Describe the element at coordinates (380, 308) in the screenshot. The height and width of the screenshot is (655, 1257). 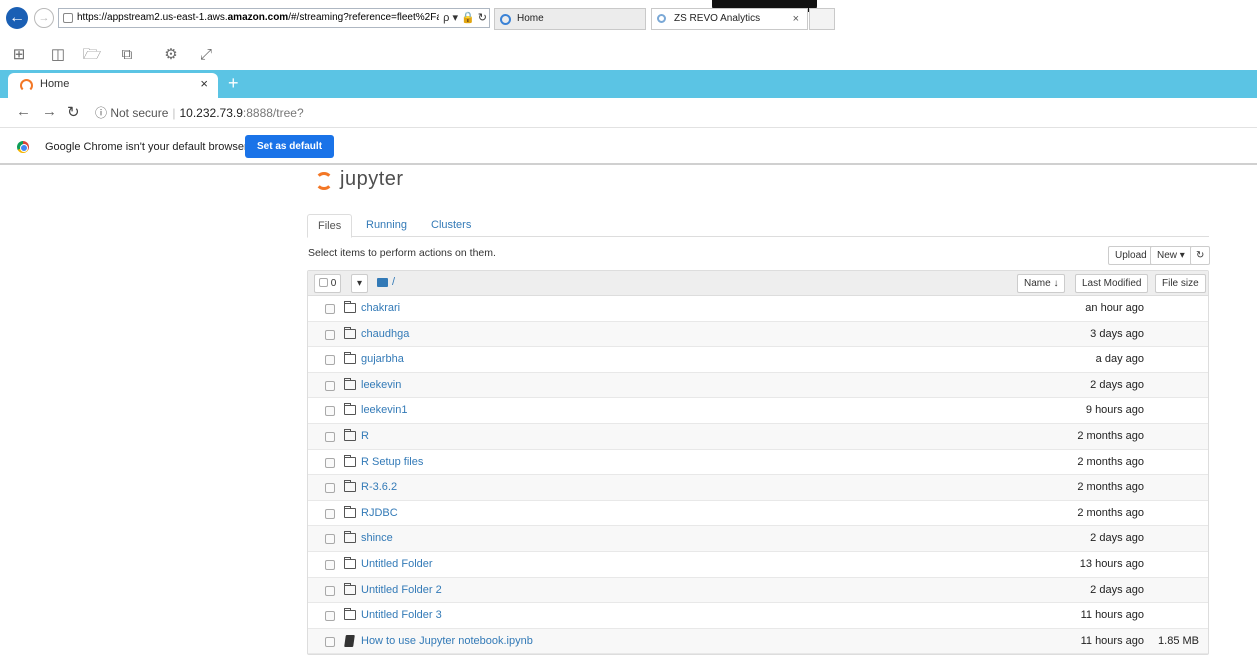
I see `item-name-link: chakrari` at that location.